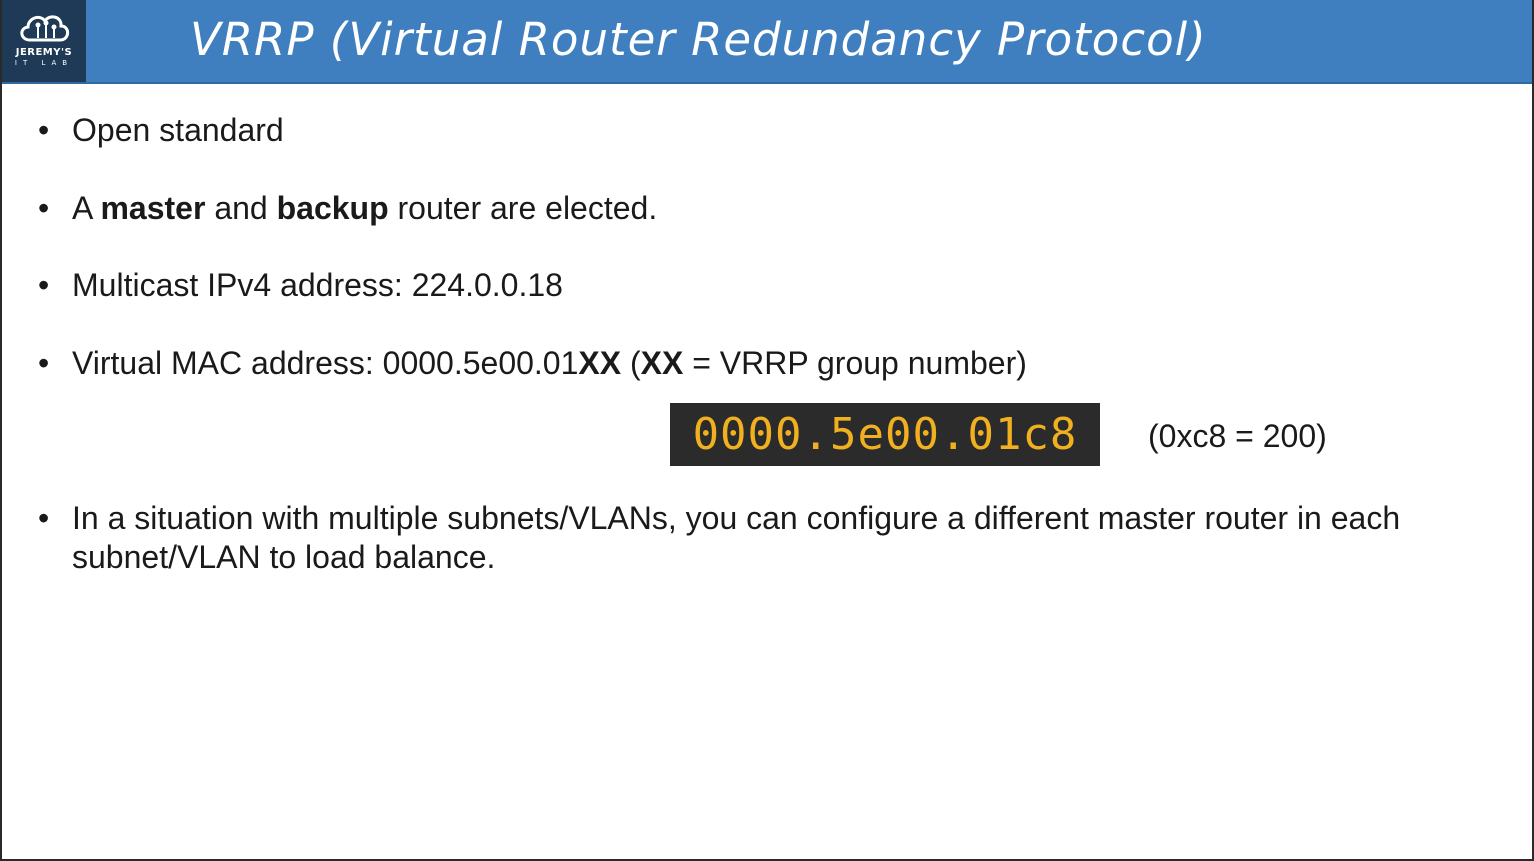  What do you see at coordinates (885, 434) in the screenshot?
I see `mac-example-box: 0000.5e00.01c8` at bounding box center [885, 434].